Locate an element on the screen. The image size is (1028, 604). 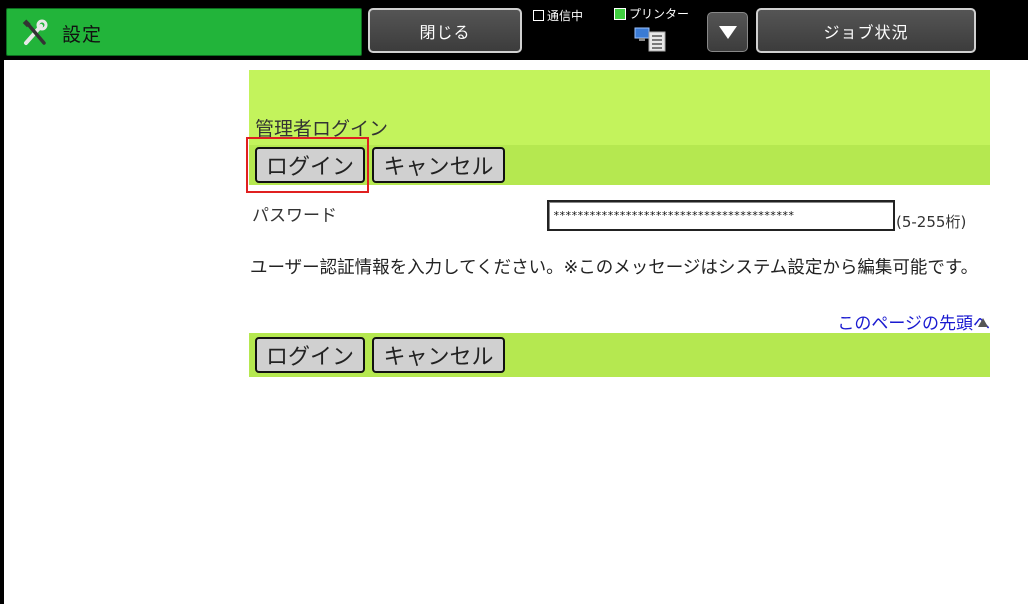
login-button-bottom: ログイン is located at coordinates (310, 355).